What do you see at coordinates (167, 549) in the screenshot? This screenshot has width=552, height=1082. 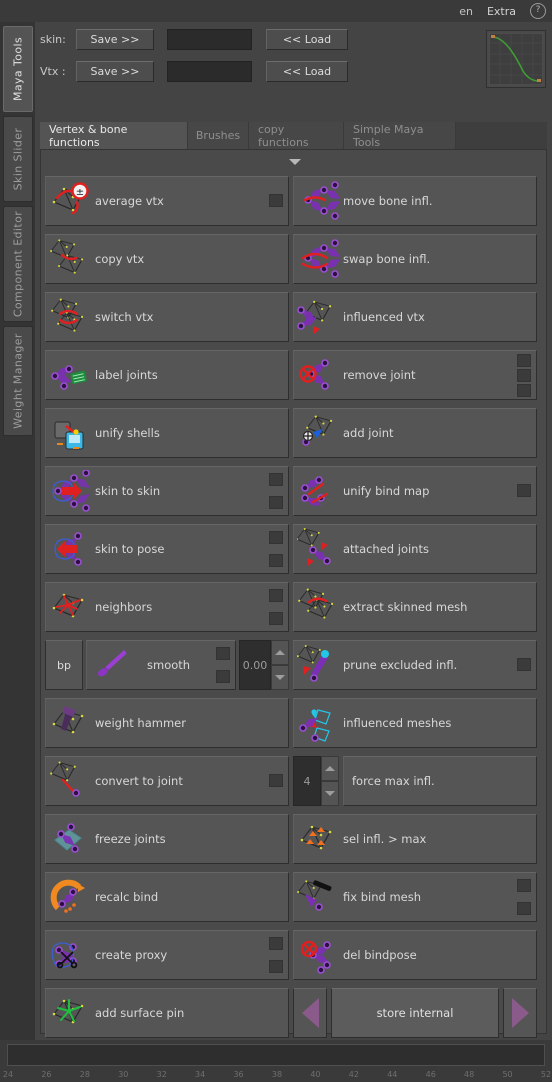 I see `tool-button-skin-to-pose: skin to pose` at bounding box center [167, 549].